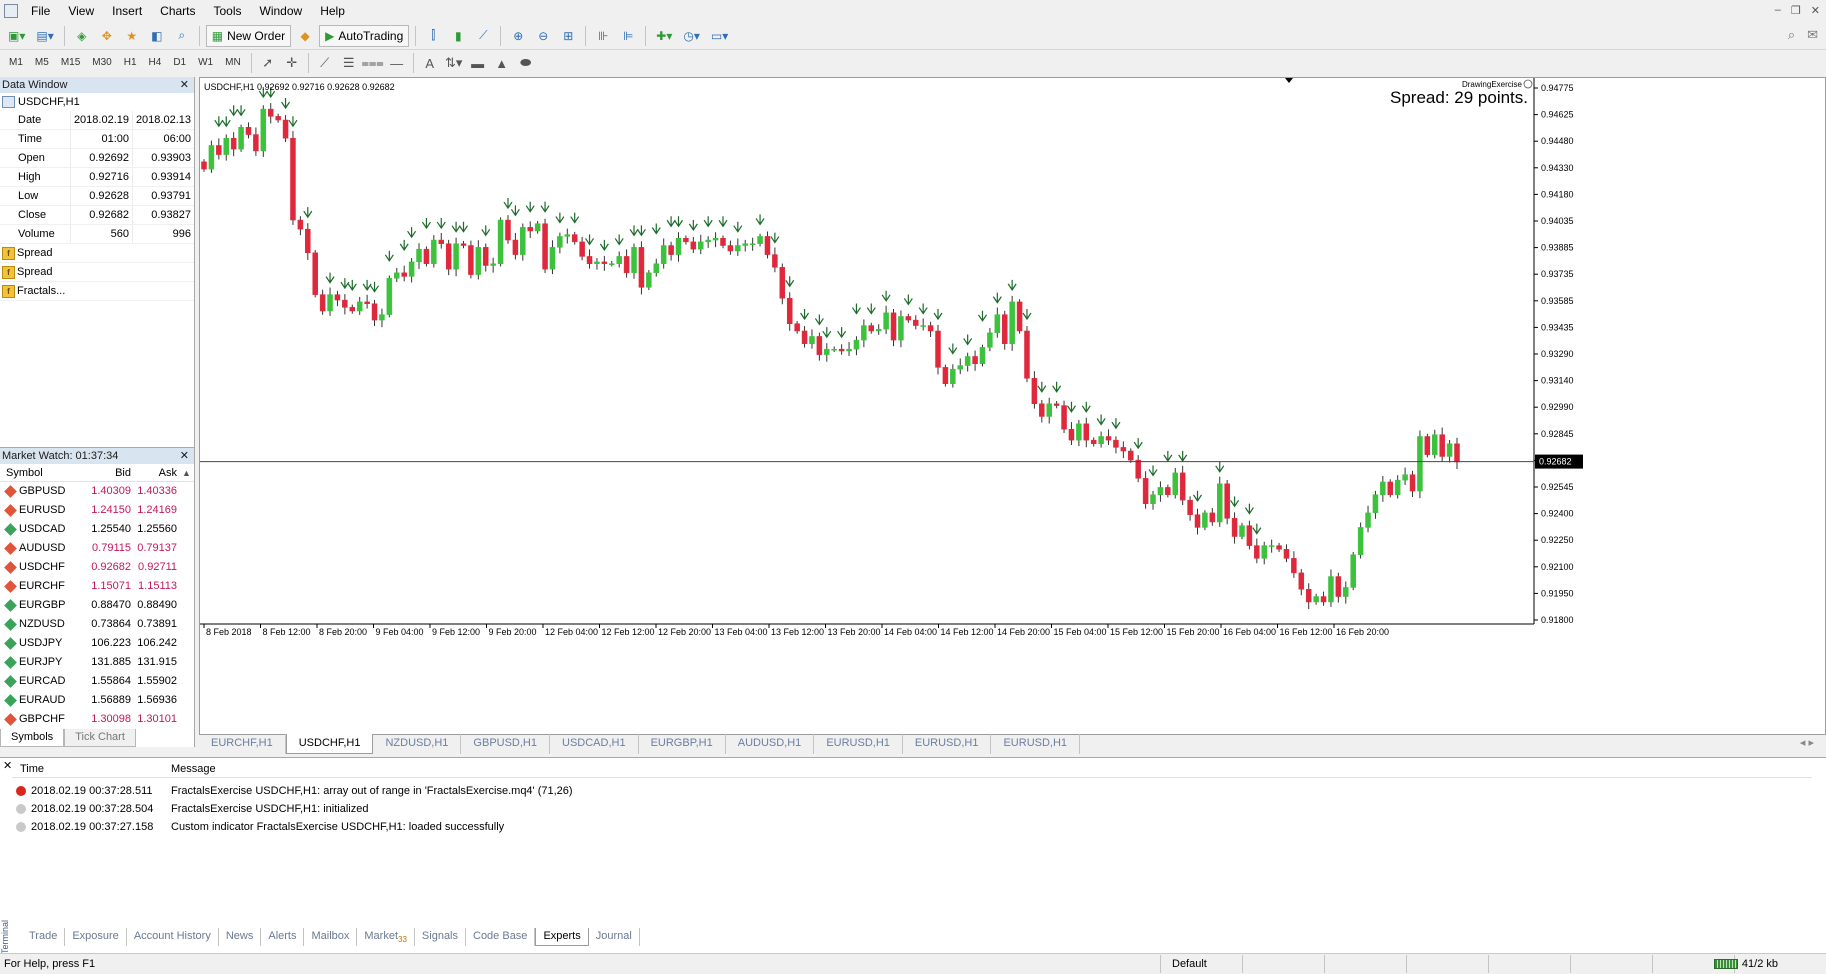  Describe the element at coordinates (240, 937) in the screenshot. I see `terminal-tab: News` at that location.